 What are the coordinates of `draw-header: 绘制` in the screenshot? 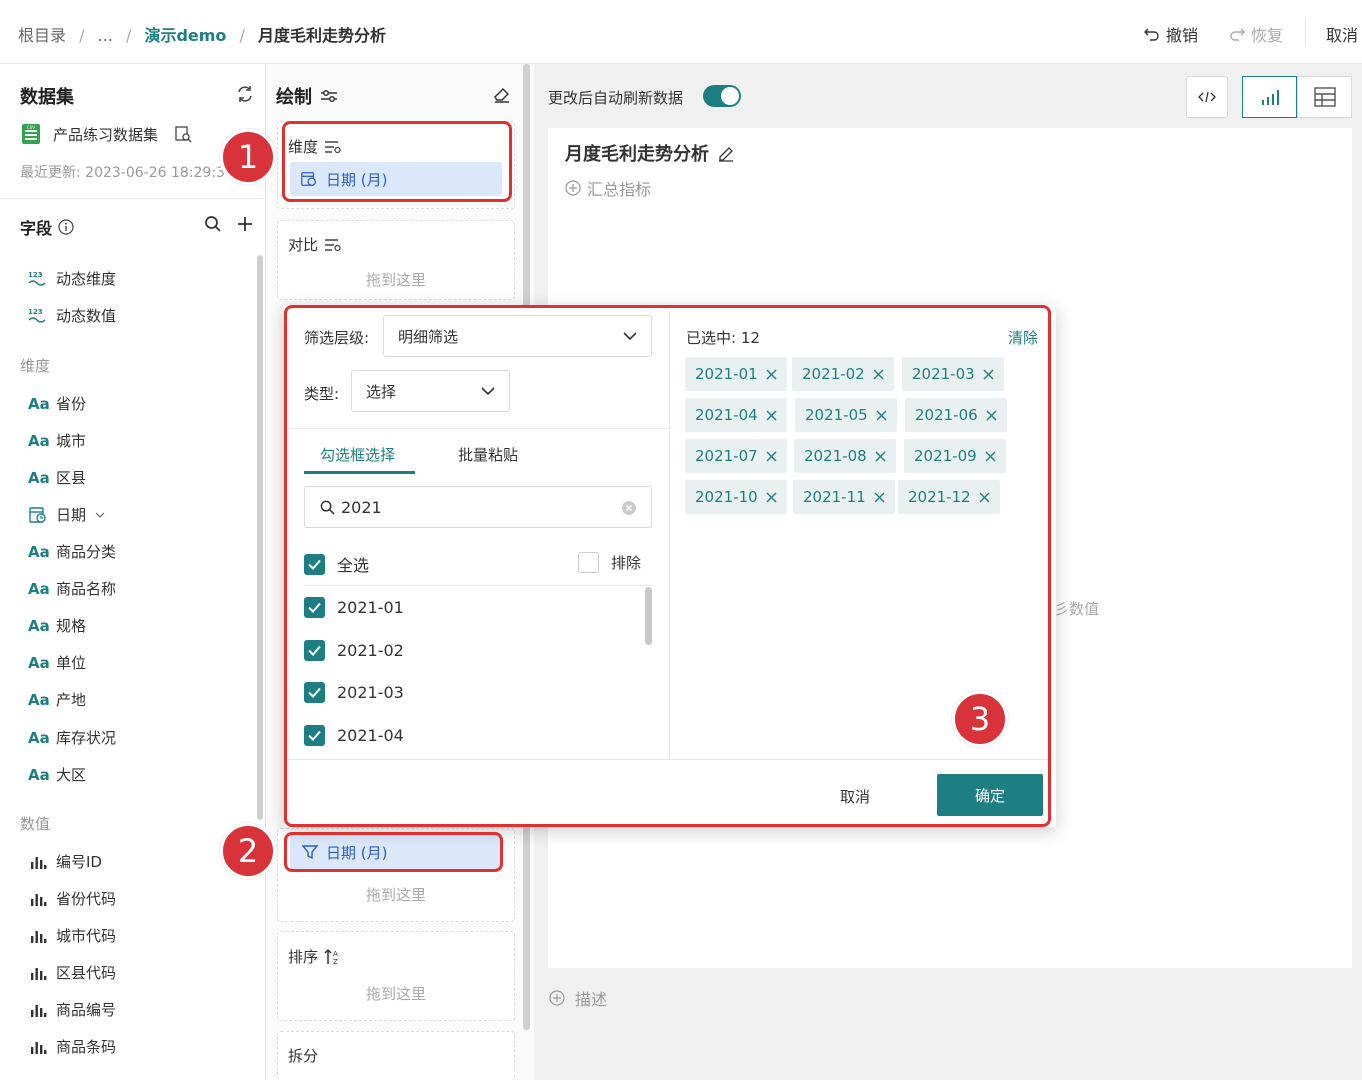 It's located at (307, 96).